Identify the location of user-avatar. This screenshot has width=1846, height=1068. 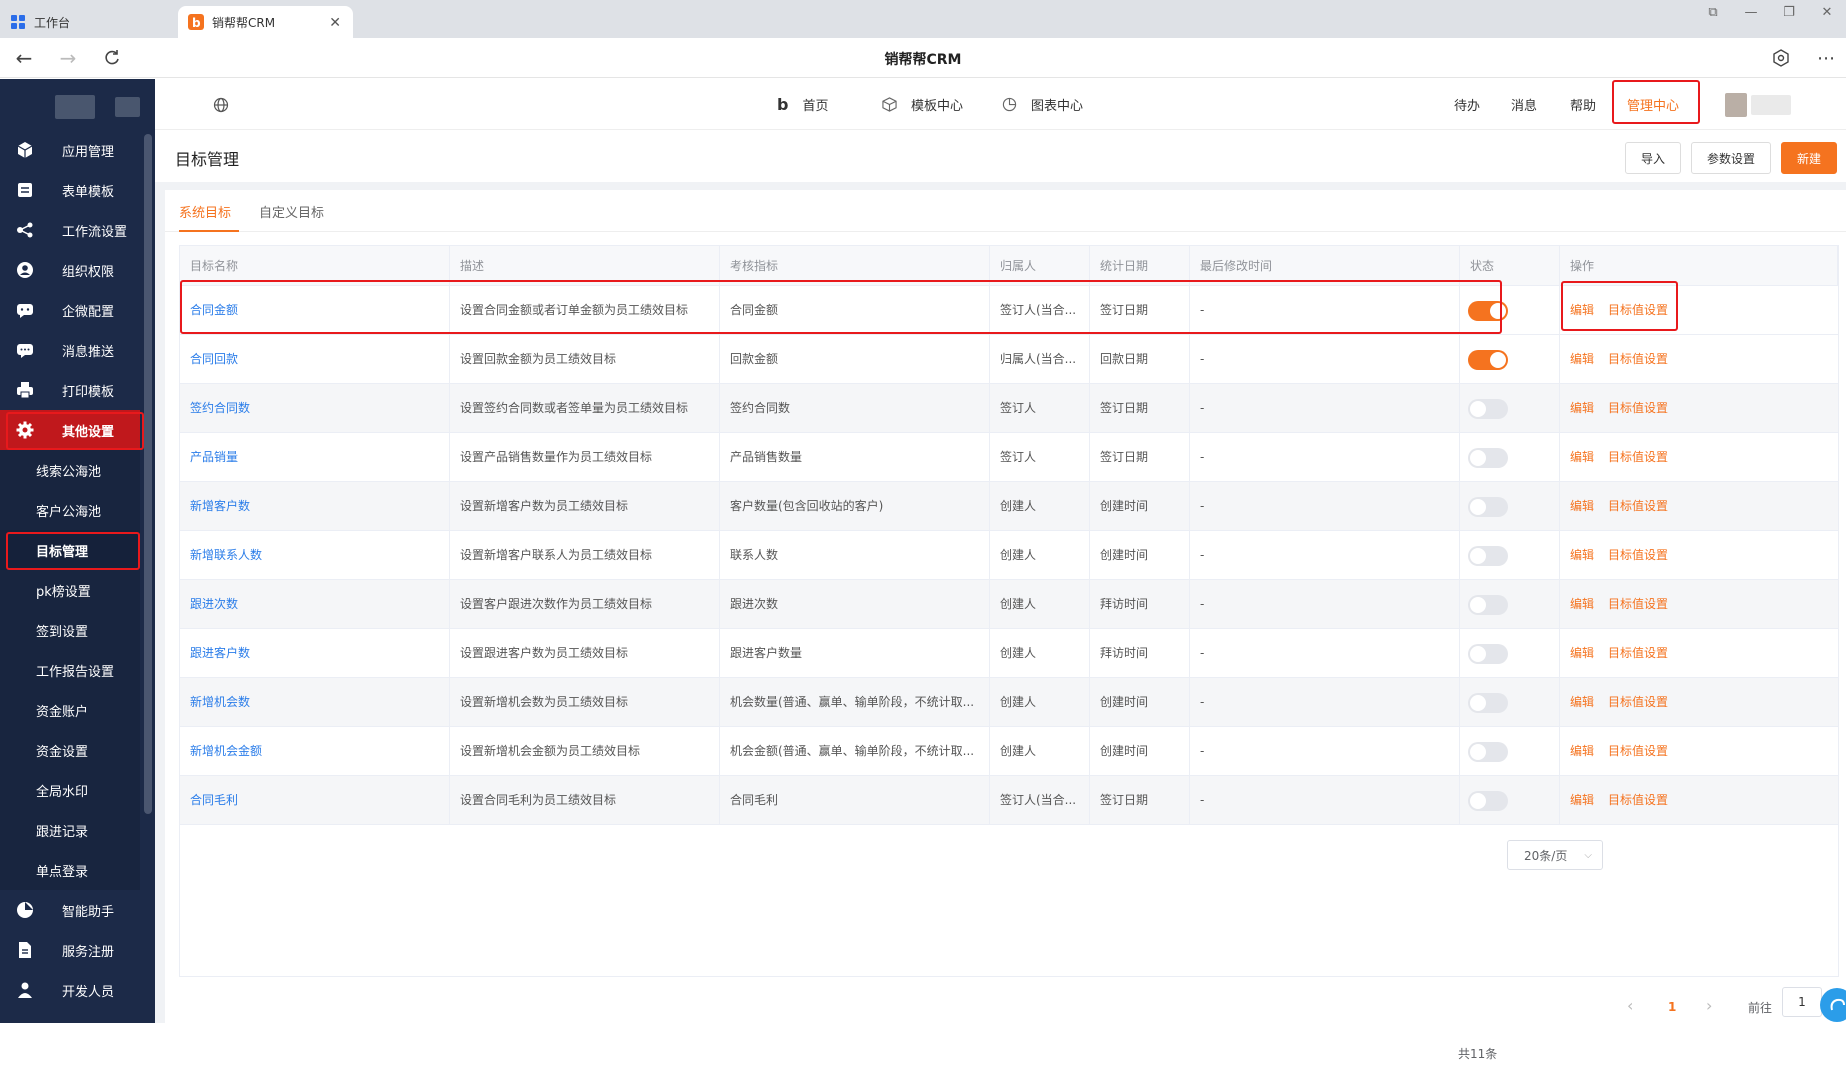
(1736, 105).